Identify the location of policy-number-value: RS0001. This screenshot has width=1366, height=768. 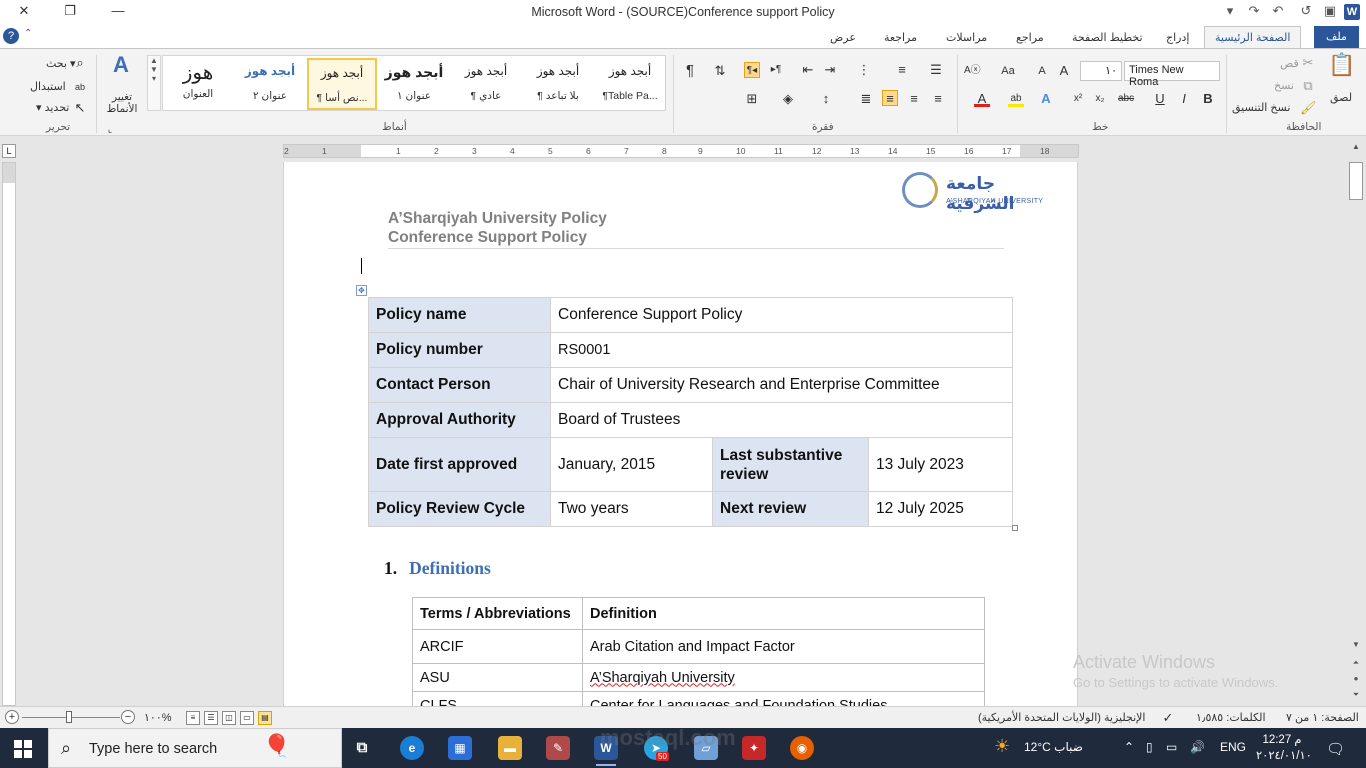
(781, 350).